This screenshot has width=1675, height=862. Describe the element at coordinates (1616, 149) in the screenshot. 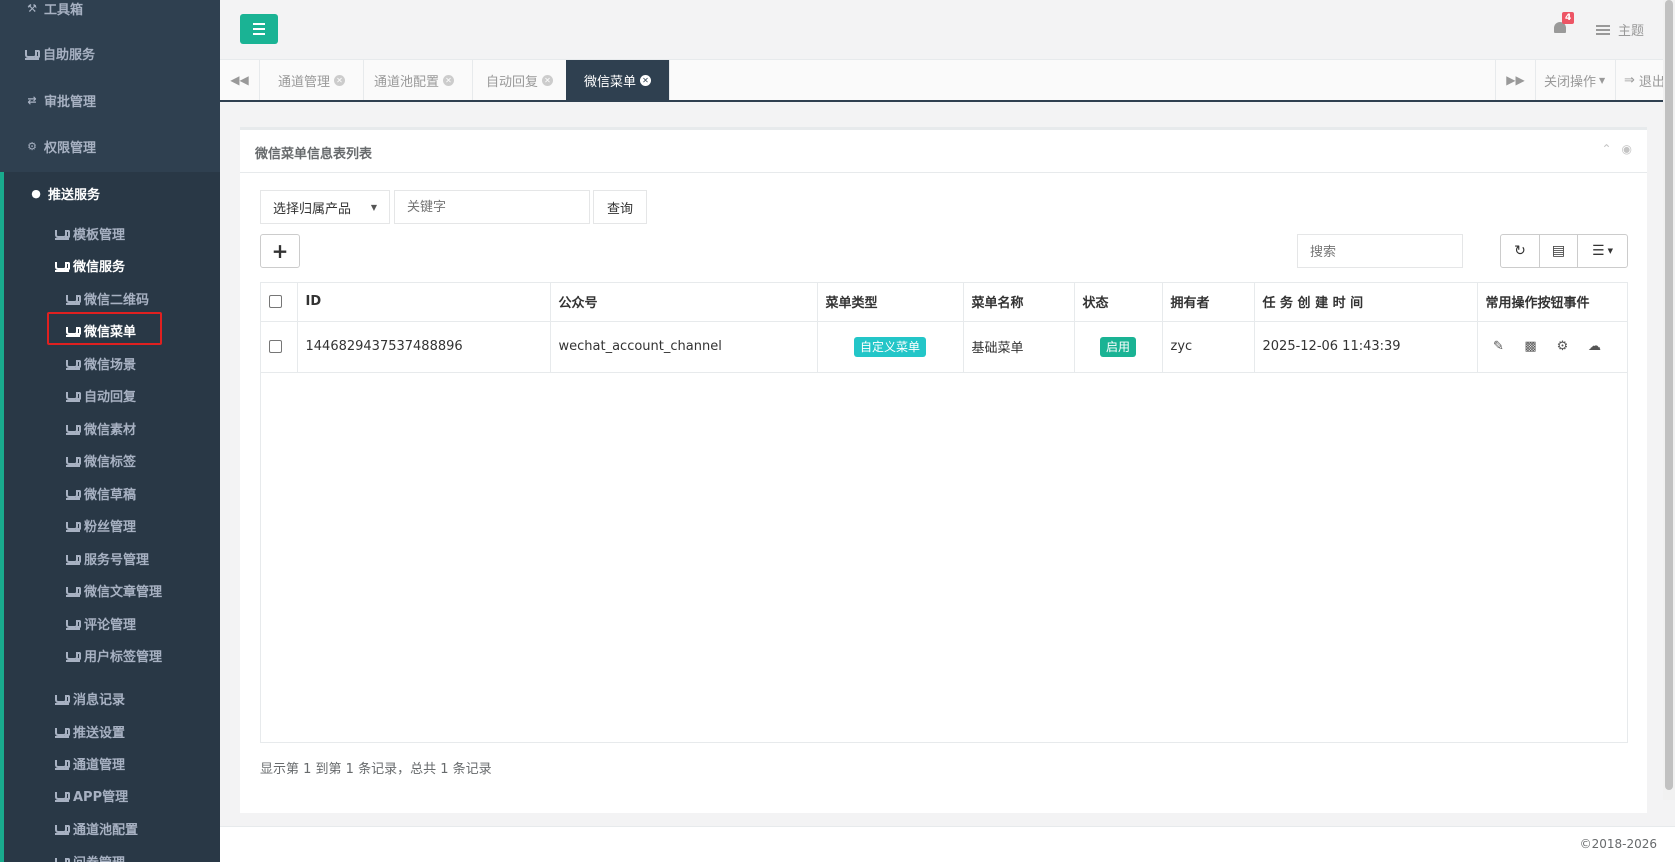

I see `panel-tools: ⌃ ◉` at that location.